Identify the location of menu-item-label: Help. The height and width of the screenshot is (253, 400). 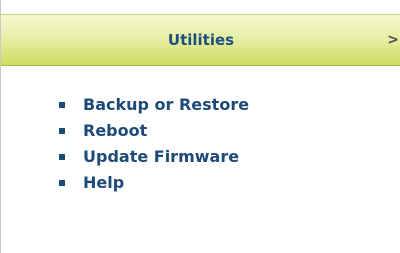
(103, 182).